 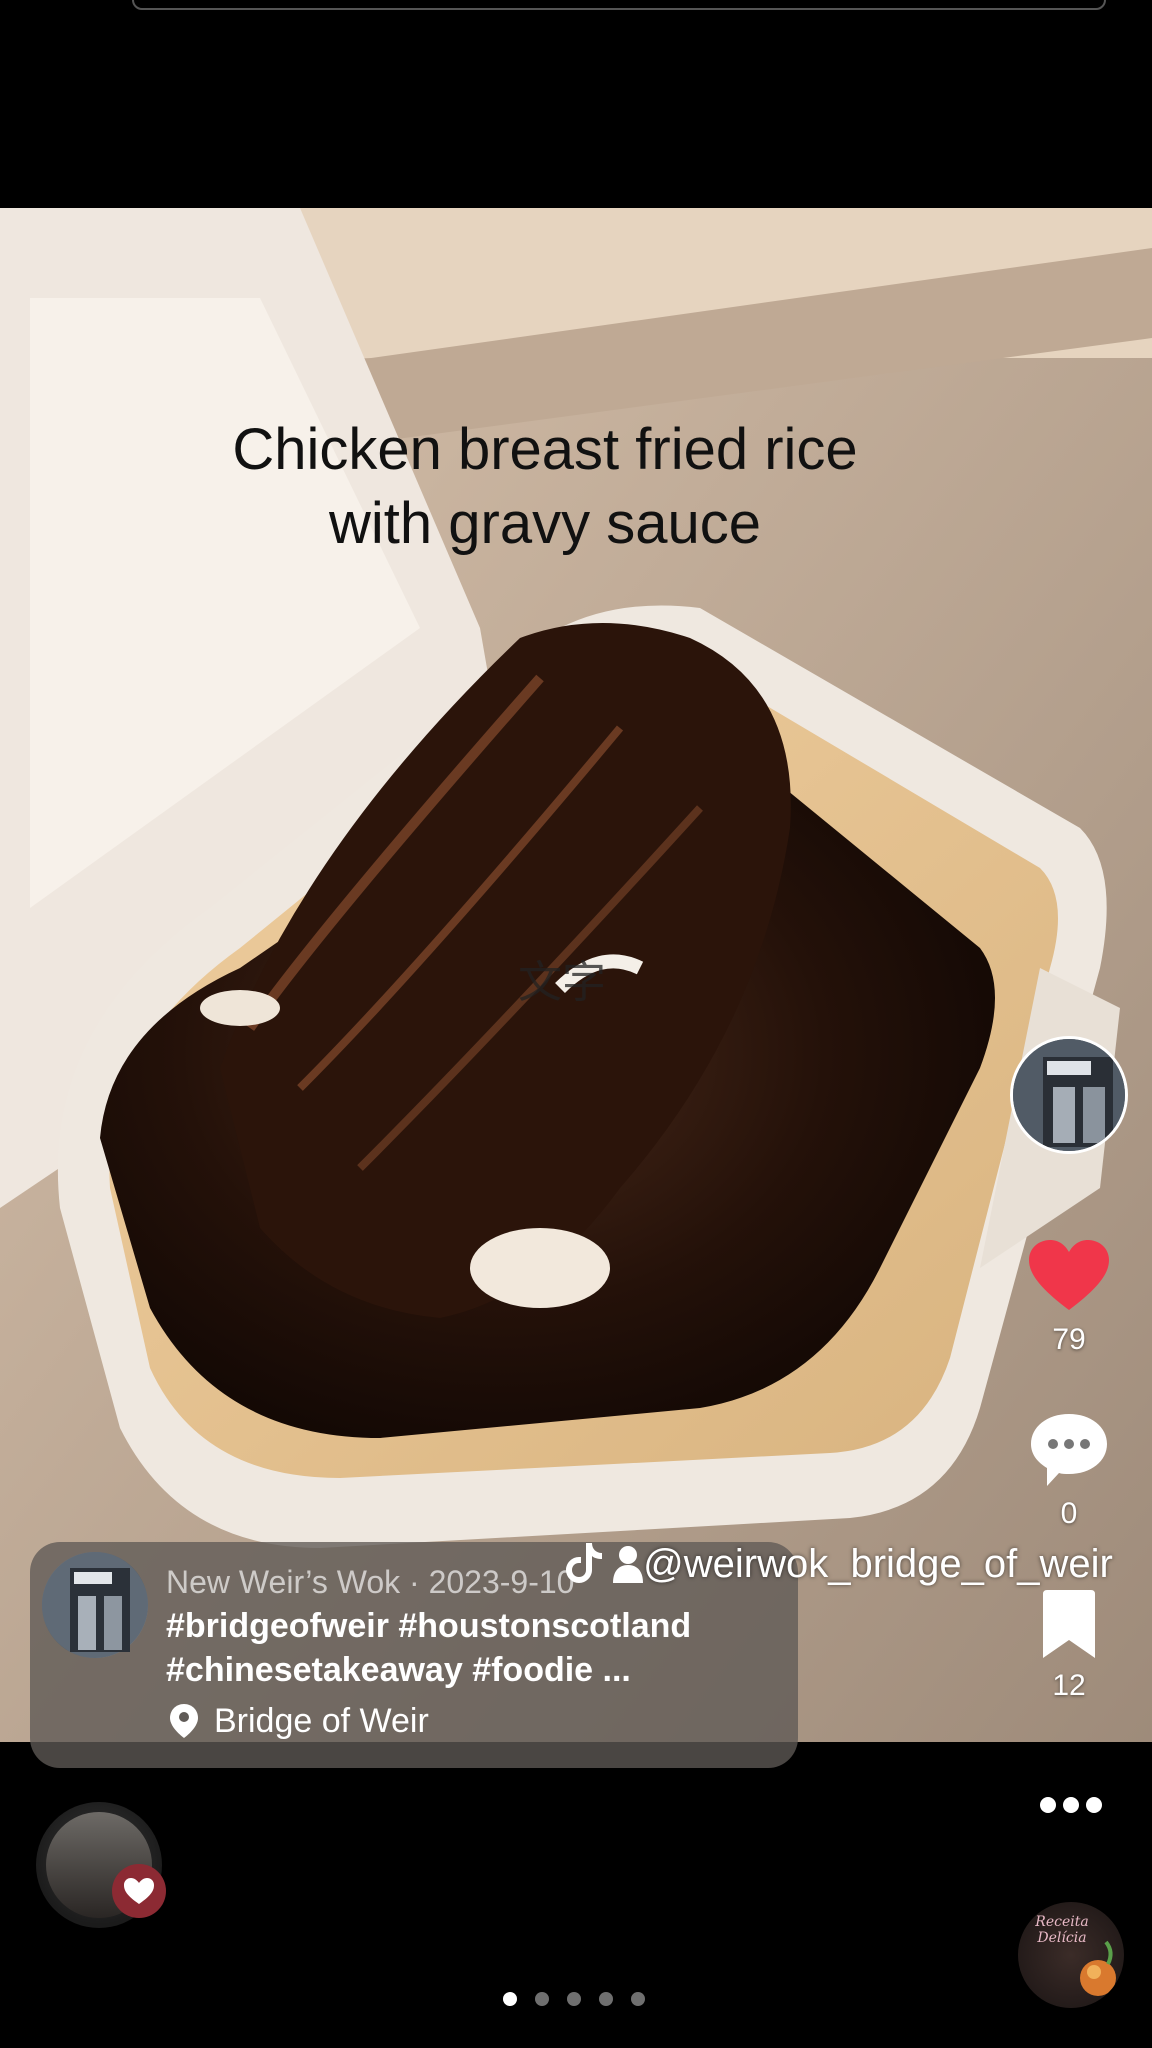 What do you see at coordinates (562, 982) in the screenshot?
I see `watermark-text: 文字` at bounding box center [562, 982].